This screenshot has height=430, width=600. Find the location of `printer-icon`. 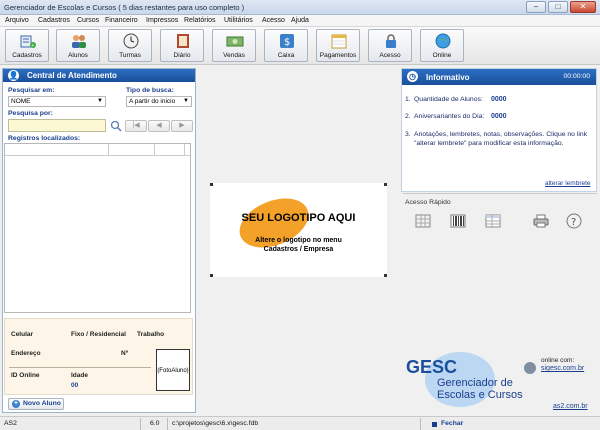

printer-icon is located at coordinates (541, 221).